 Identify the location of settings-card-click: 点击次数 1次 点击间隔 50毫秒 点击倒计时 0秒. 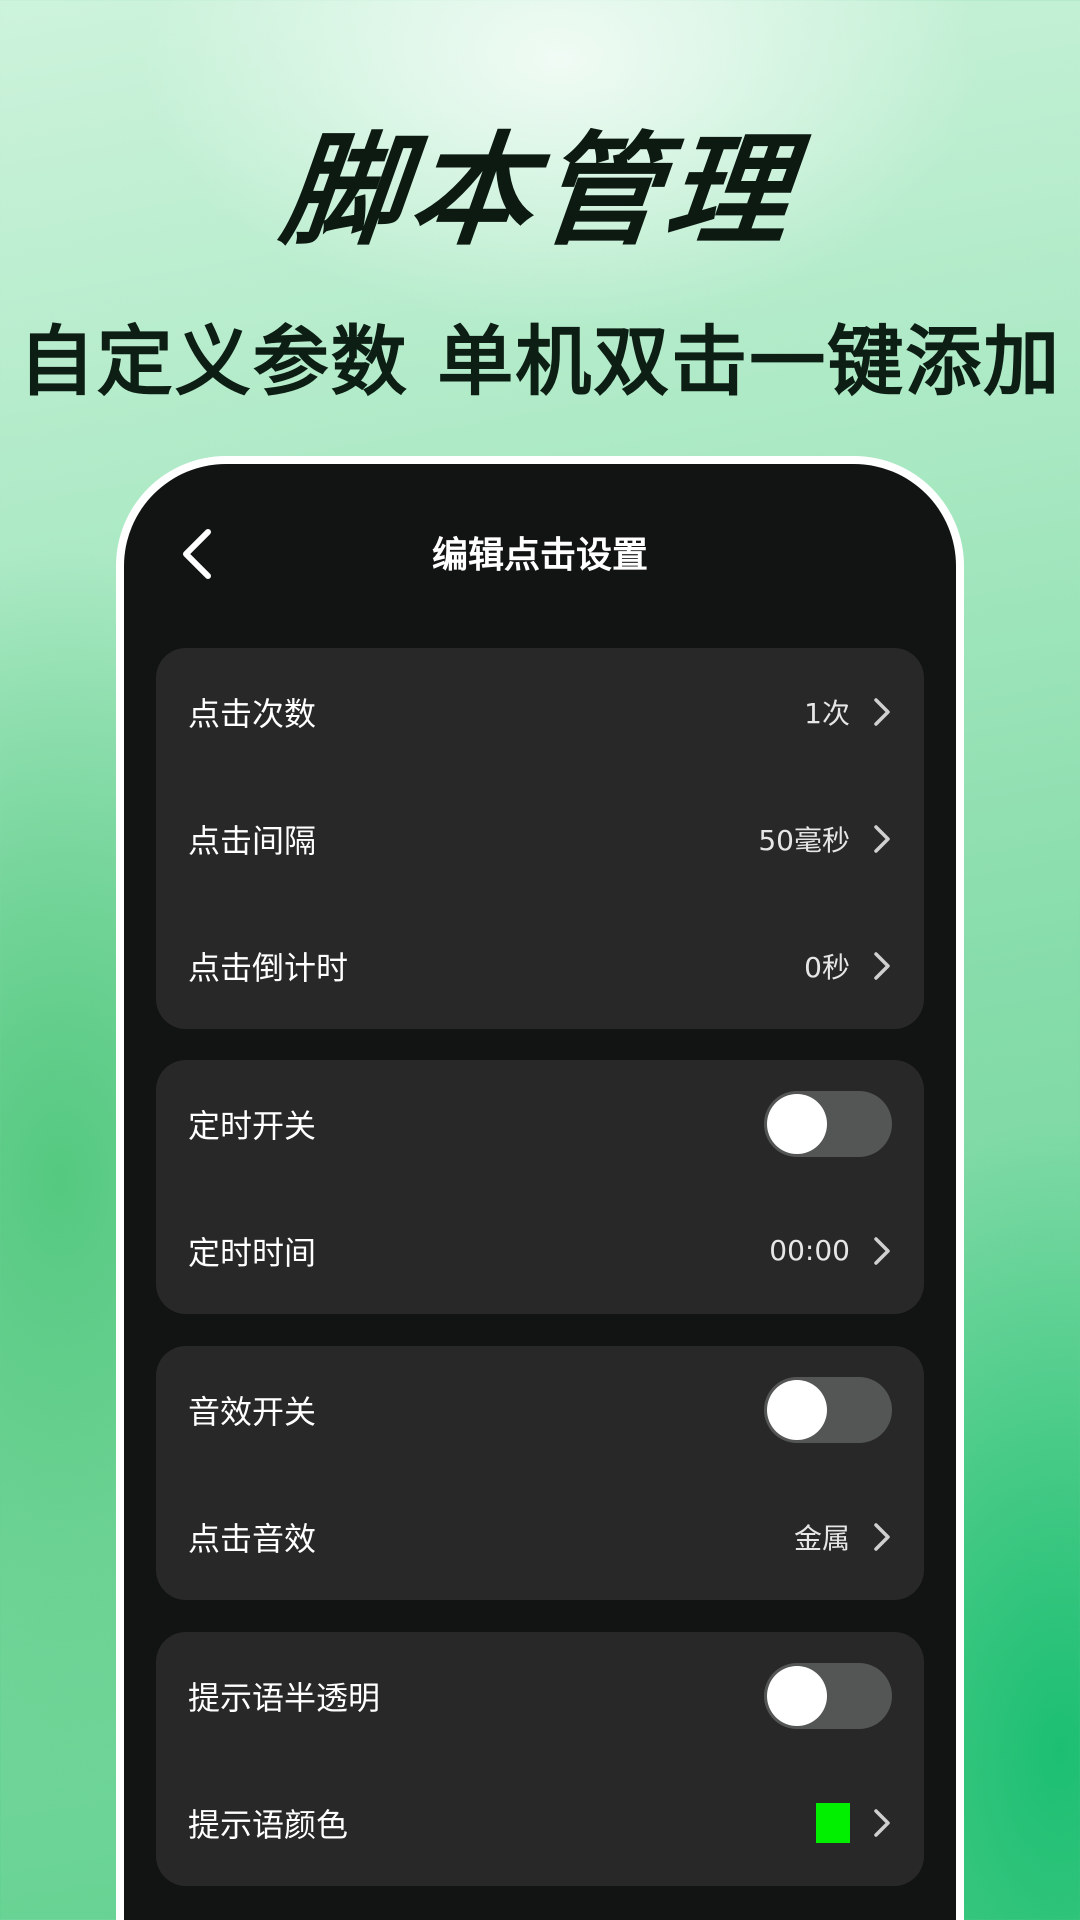
(540, 838).